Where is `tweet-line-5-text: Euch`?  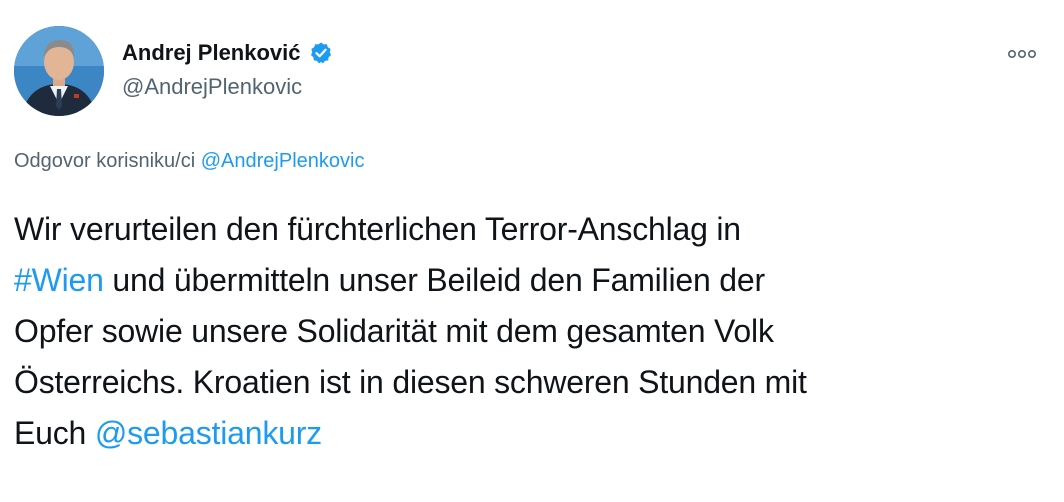 tweet-line-5-text: Euch is located at coordinates (54, 433).